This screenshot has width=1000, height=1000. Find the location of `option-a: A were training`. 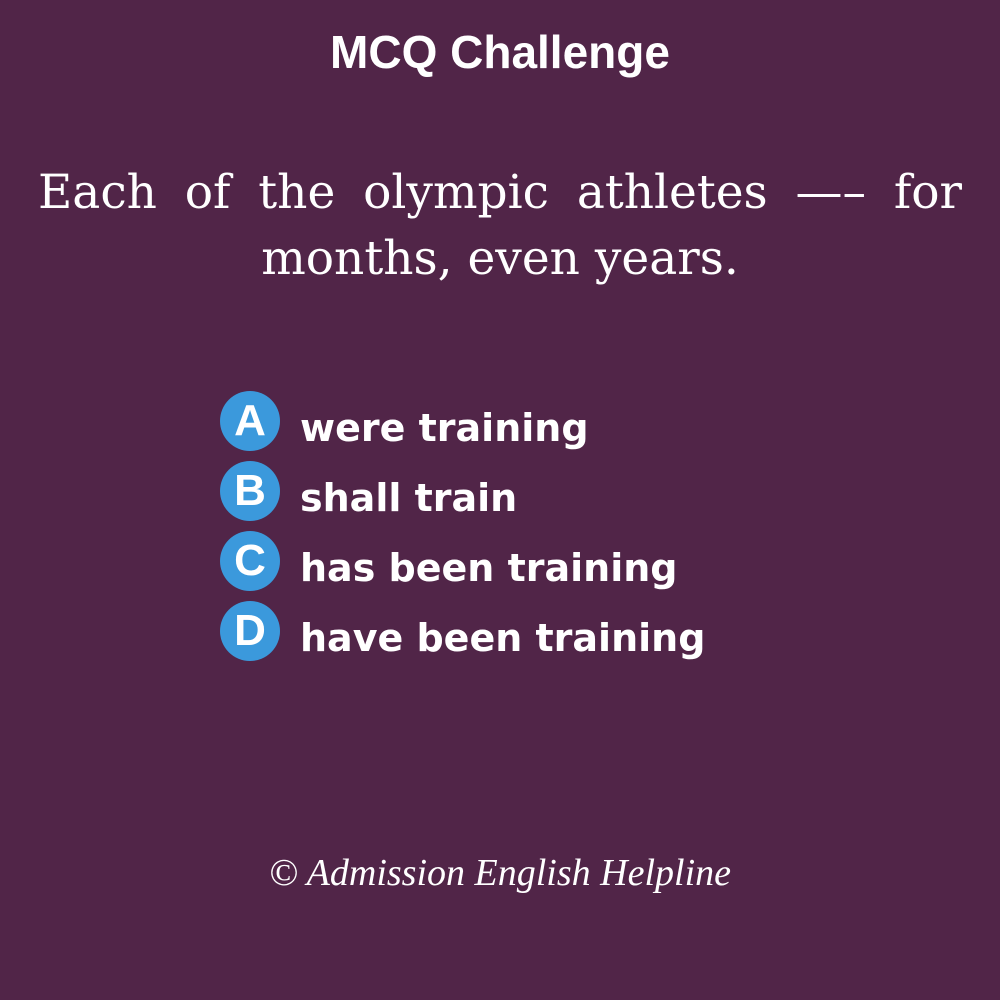

option-a: A were training is located at coordinates (570, 425).